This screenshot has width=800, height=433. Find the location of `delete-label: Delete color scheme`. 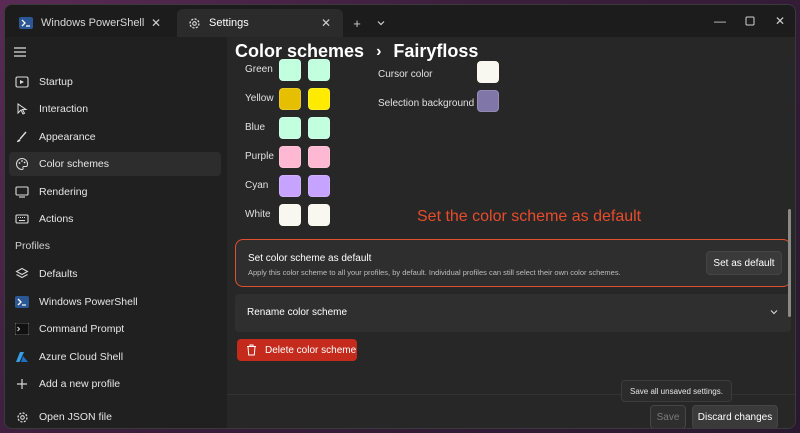

delete-label: Delete color scheme is located at coordinates (311, 350).